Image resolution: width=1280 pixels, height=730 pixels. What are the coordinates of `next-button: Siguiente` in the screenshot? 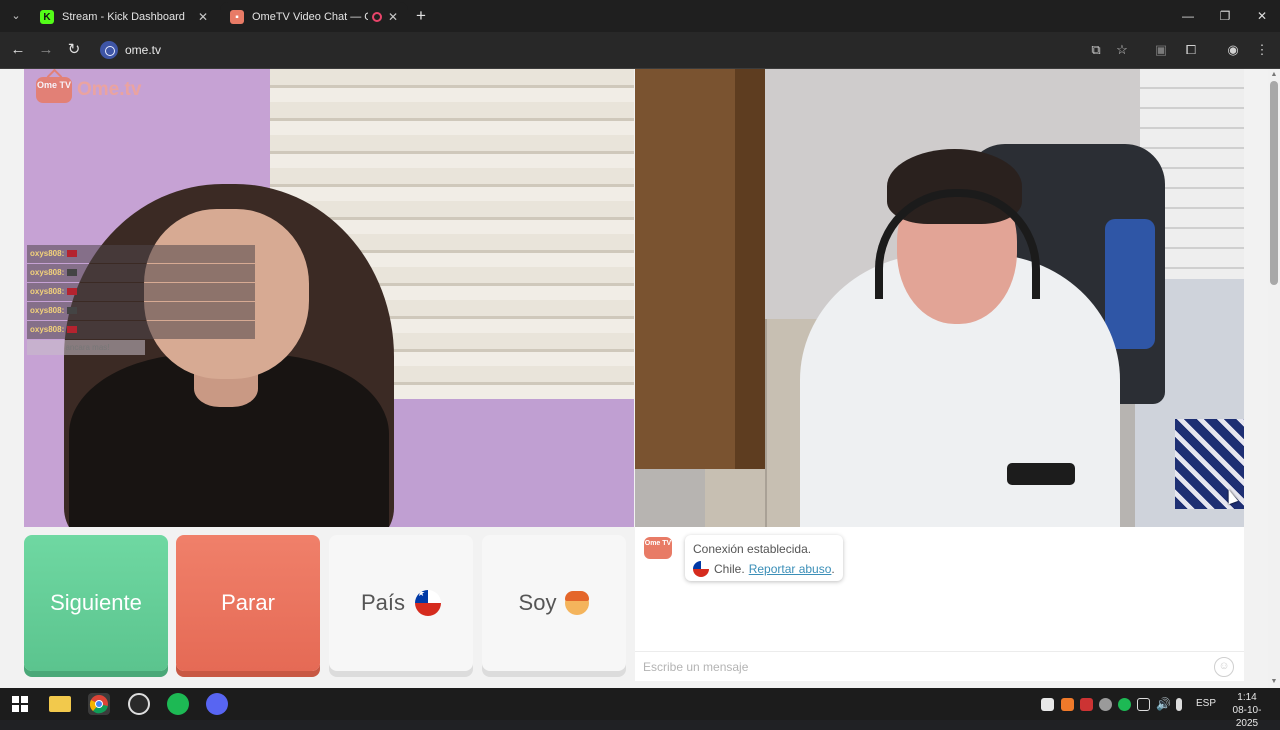 It's located at (96, 603).